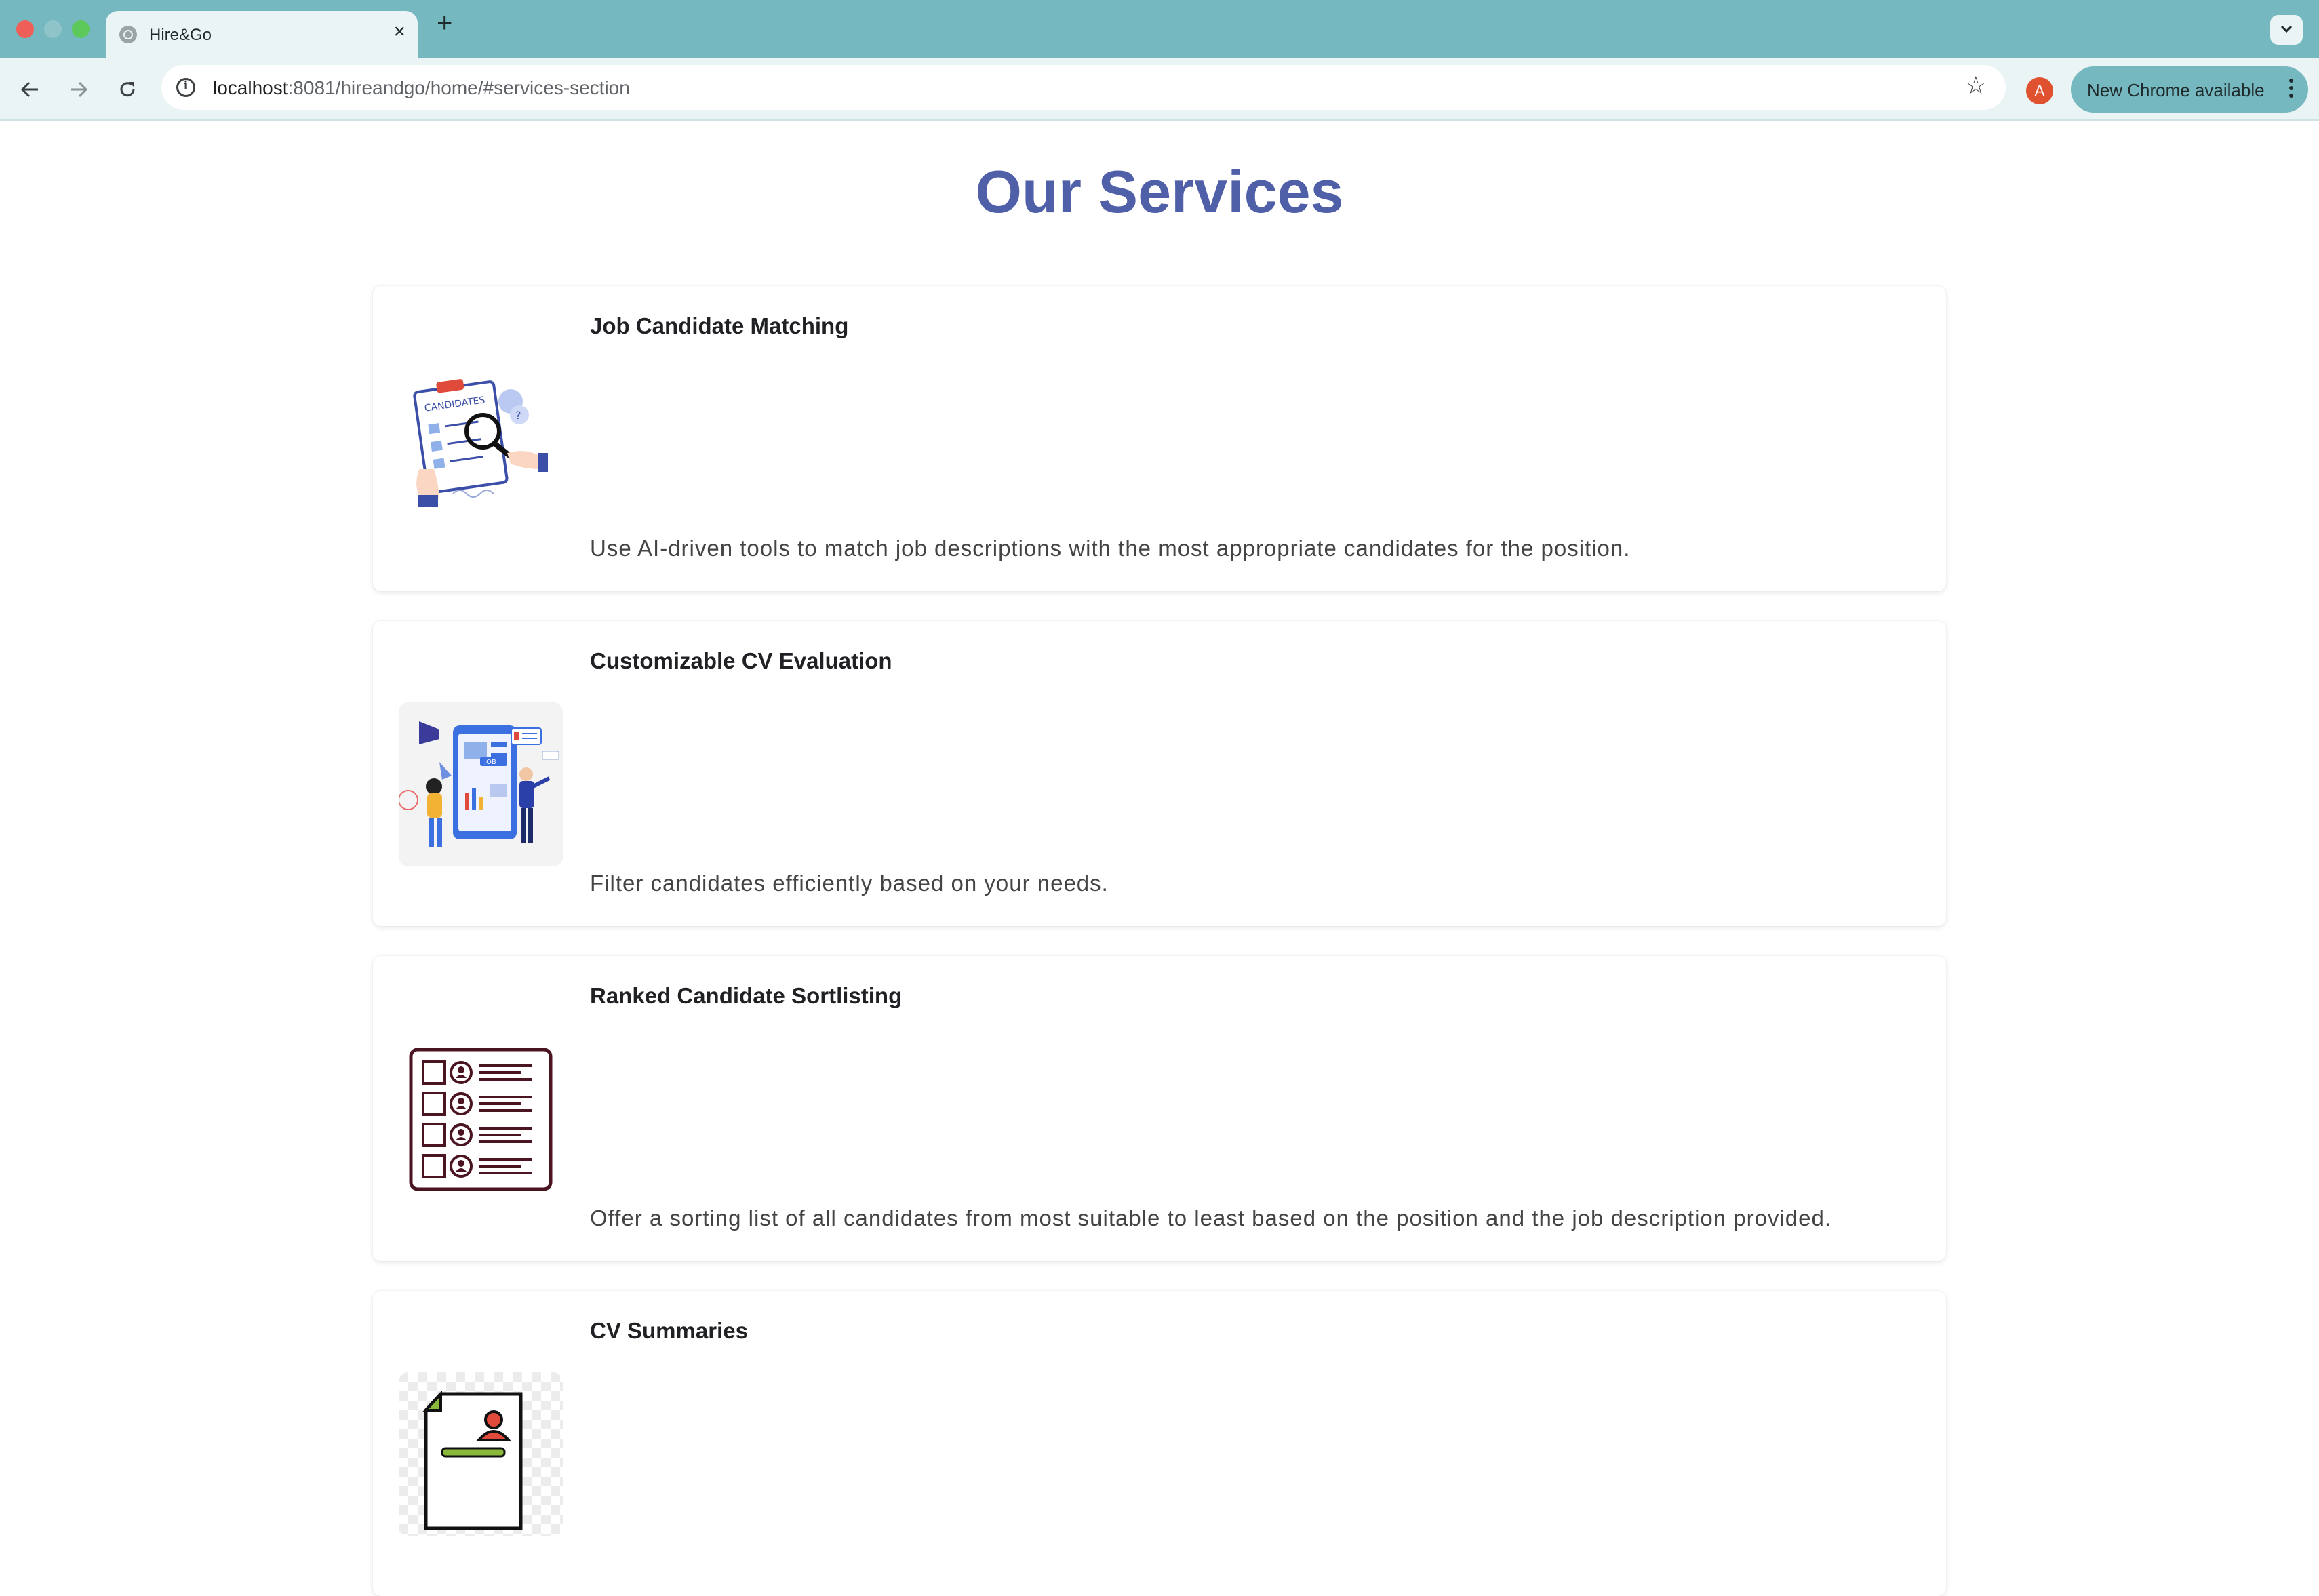 The width and height of the screenshot is (2319, 1596). Describe the element at coordinates (669, 1330) in the screenshot. I see `service-title: CV Summaries` at that location.